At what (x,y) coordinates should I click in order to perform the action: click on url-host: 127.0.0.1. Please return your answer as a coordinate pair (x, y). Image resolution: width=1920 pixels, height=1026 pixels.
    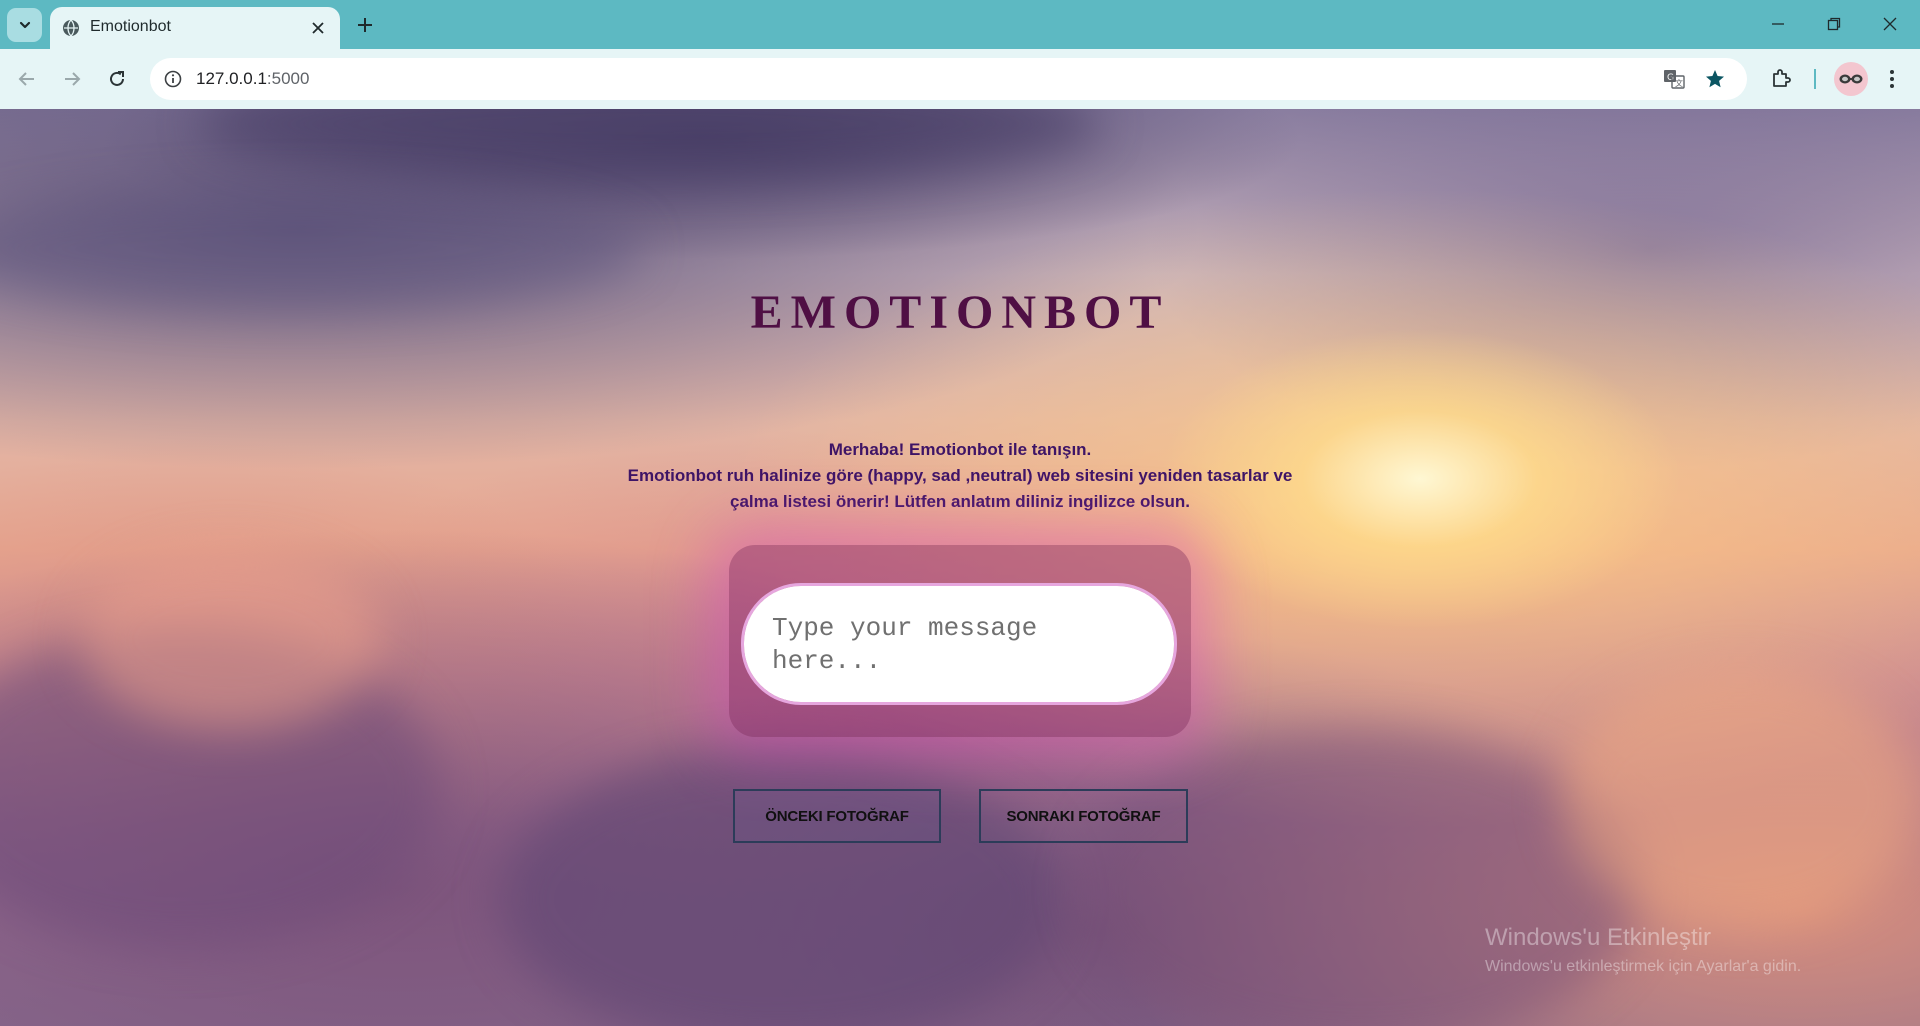
    Looking at the image, I should click on (231, 78).